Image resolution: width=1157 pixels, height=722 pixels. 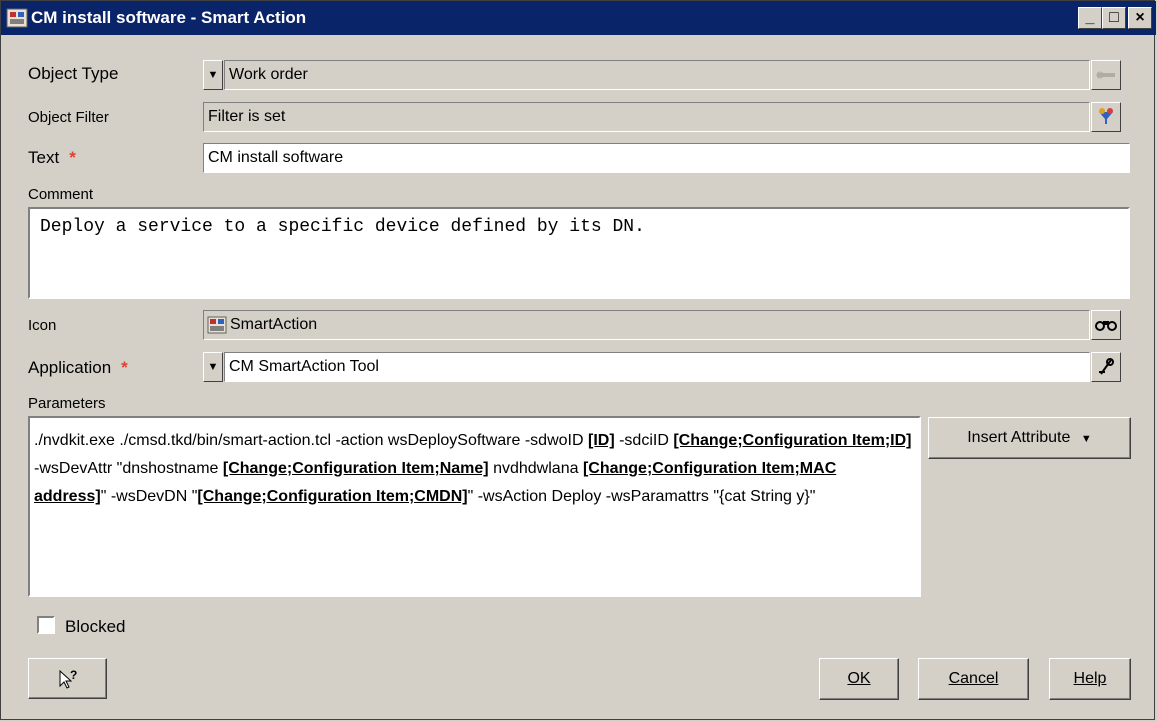 I want to click on icon-browse-button, so click(x=1106, y=325).